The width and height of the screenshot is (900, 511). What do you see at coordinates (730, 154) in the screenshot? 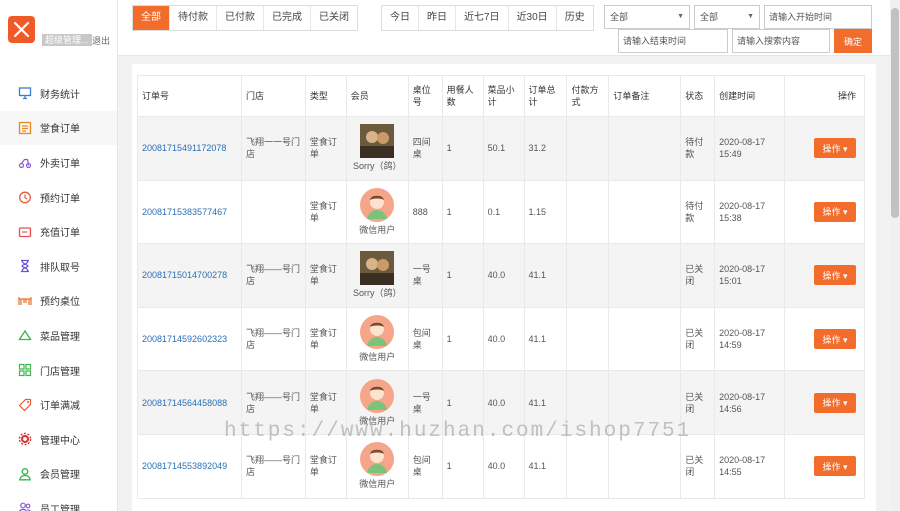
I see `created-time: 15:49` at bounding box center [730, 154].